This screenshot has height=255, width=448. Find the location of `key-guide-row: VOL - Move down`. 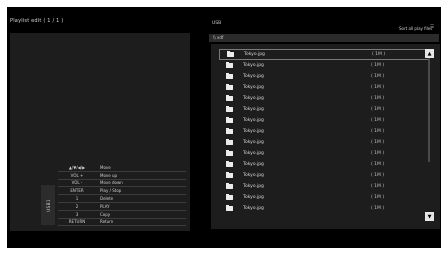

key-guide-row: VOL - Move down is located at coordinates (122, 184).